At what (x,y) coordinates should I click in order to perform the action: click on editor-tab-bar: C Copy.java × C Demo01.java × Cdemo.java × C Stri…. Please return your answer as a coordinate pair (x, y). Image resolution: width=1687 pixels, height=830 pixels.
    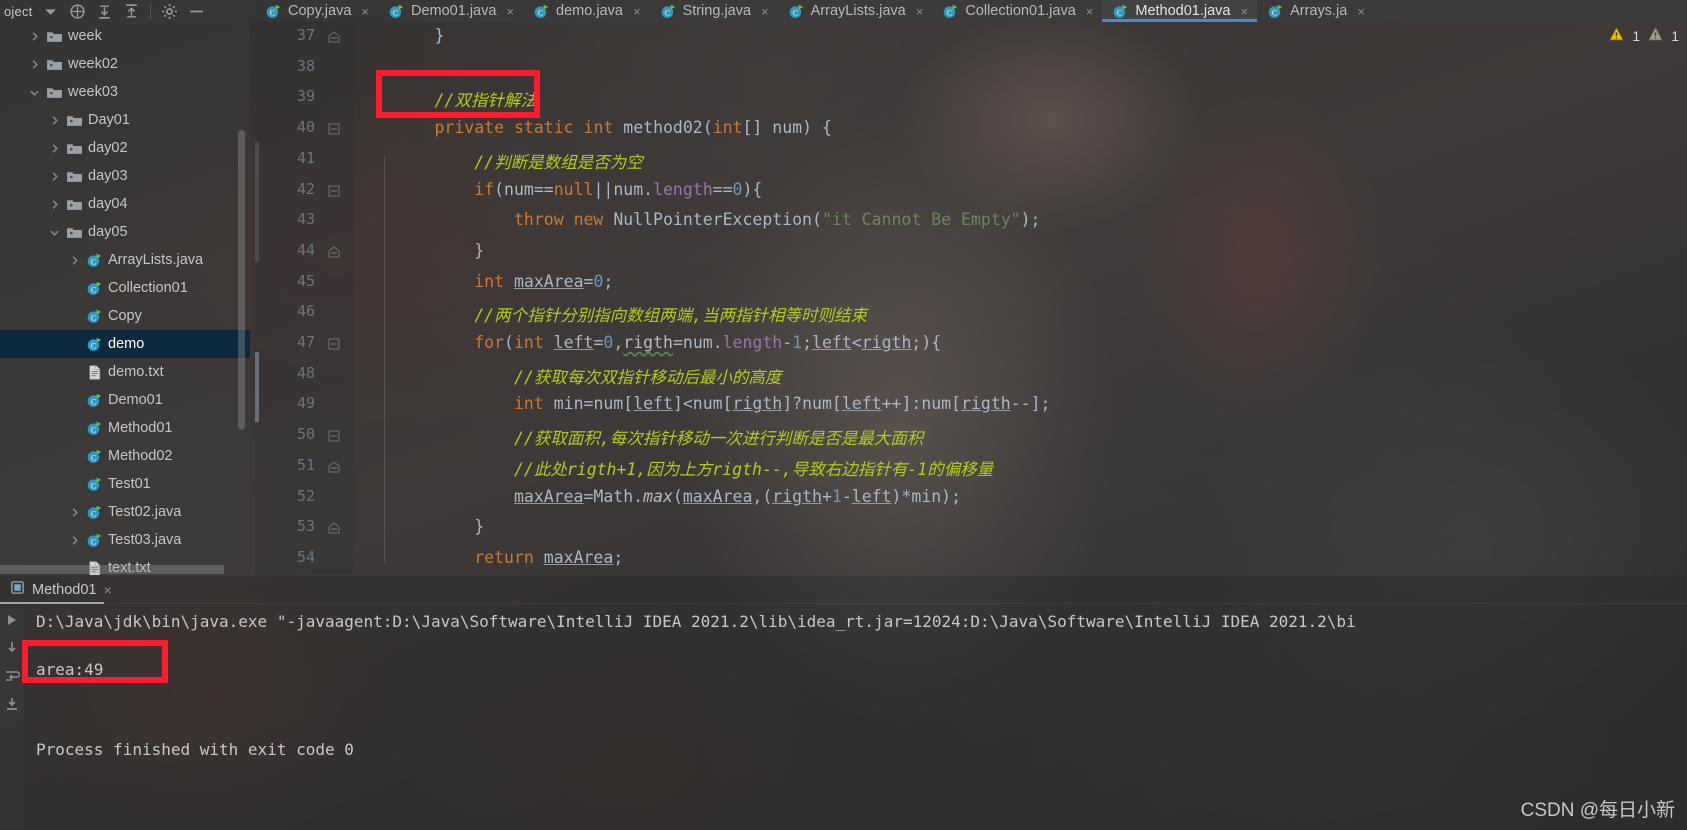
    Looking at the image, I should click on (971, 11).